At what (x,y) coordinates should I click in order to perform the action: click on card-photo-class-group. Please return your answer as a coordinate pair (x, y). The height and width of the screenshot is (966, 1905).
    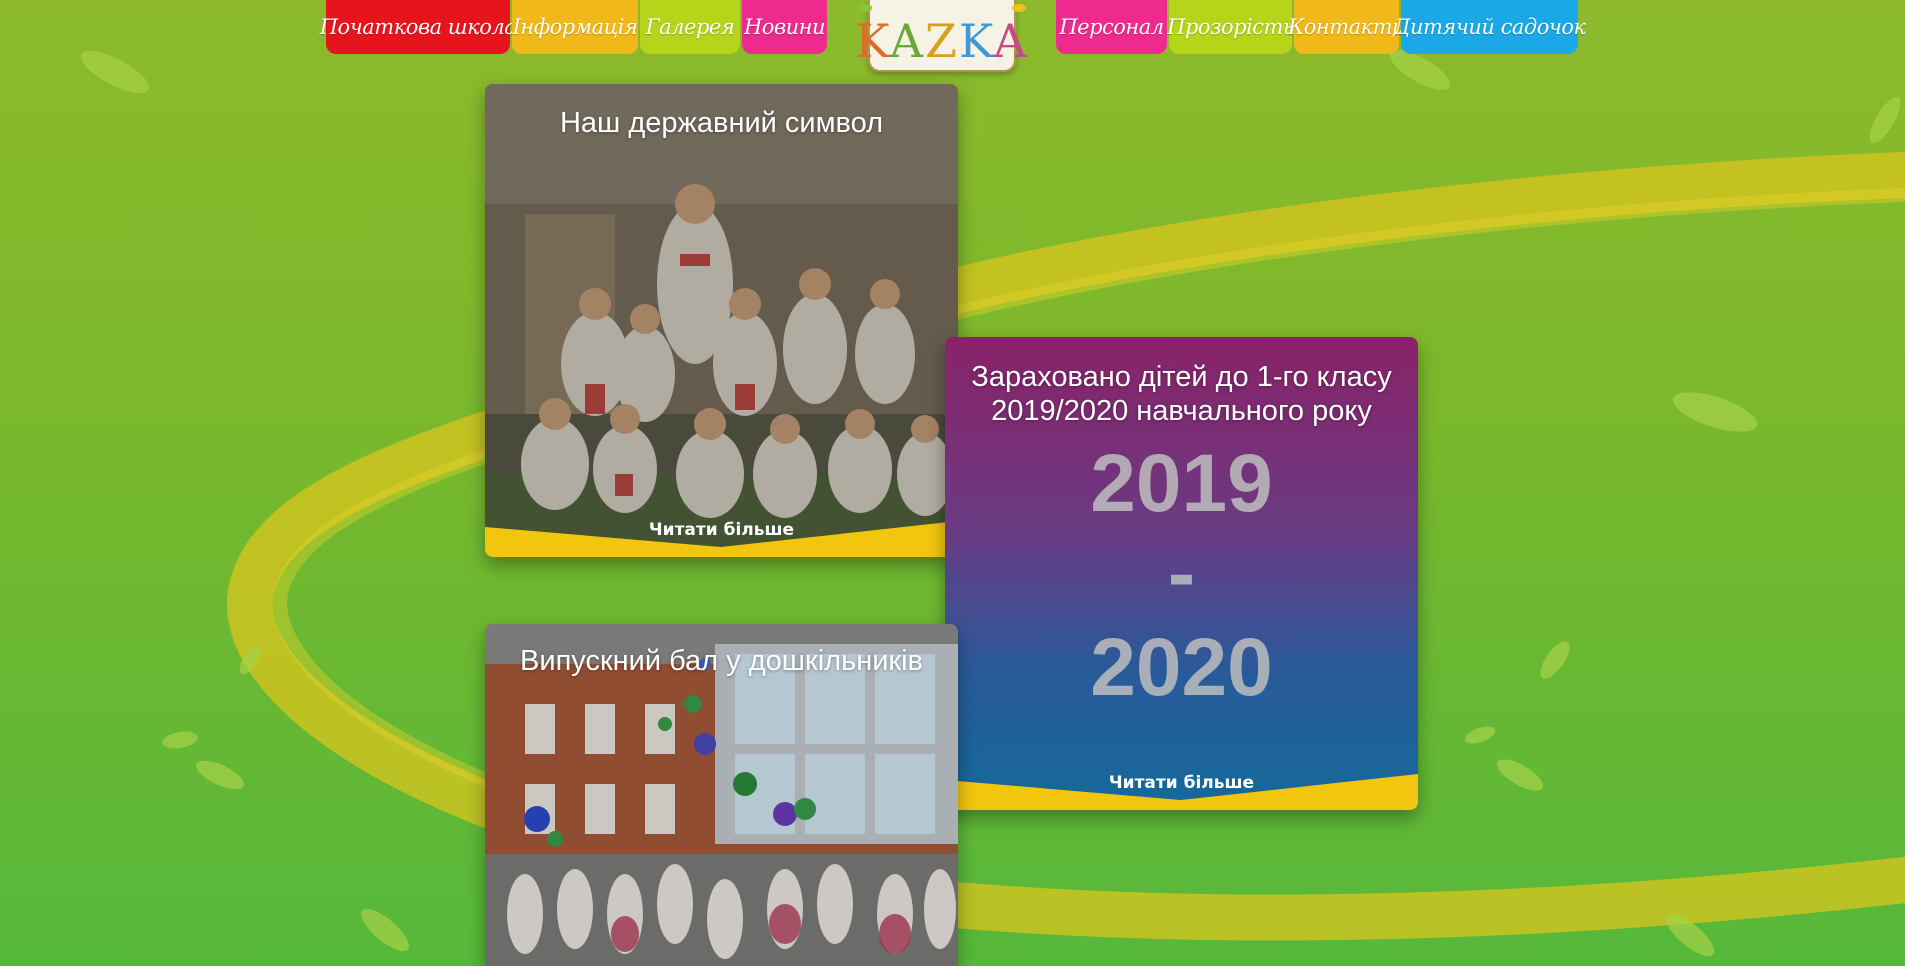
    Looking at the image, I should click on (721, 320).